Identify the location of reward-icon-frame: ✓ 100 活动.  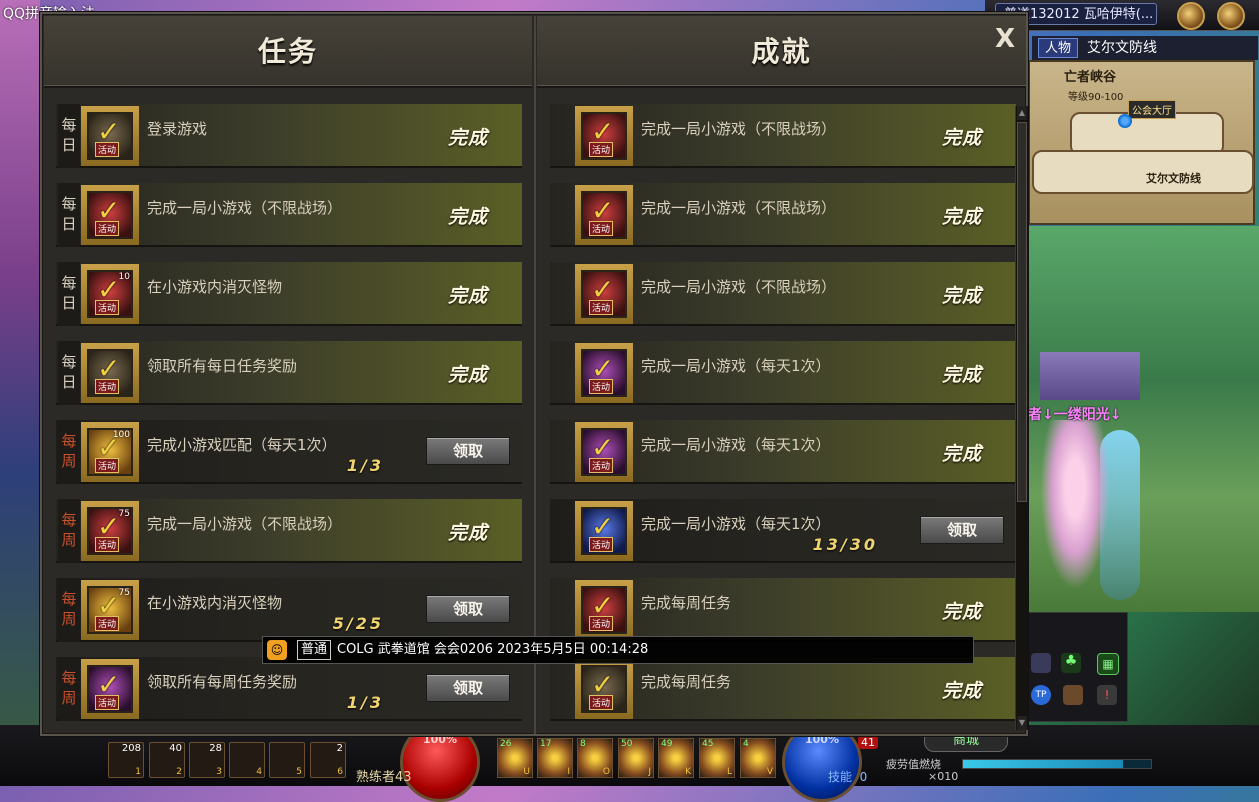
(110, 452).